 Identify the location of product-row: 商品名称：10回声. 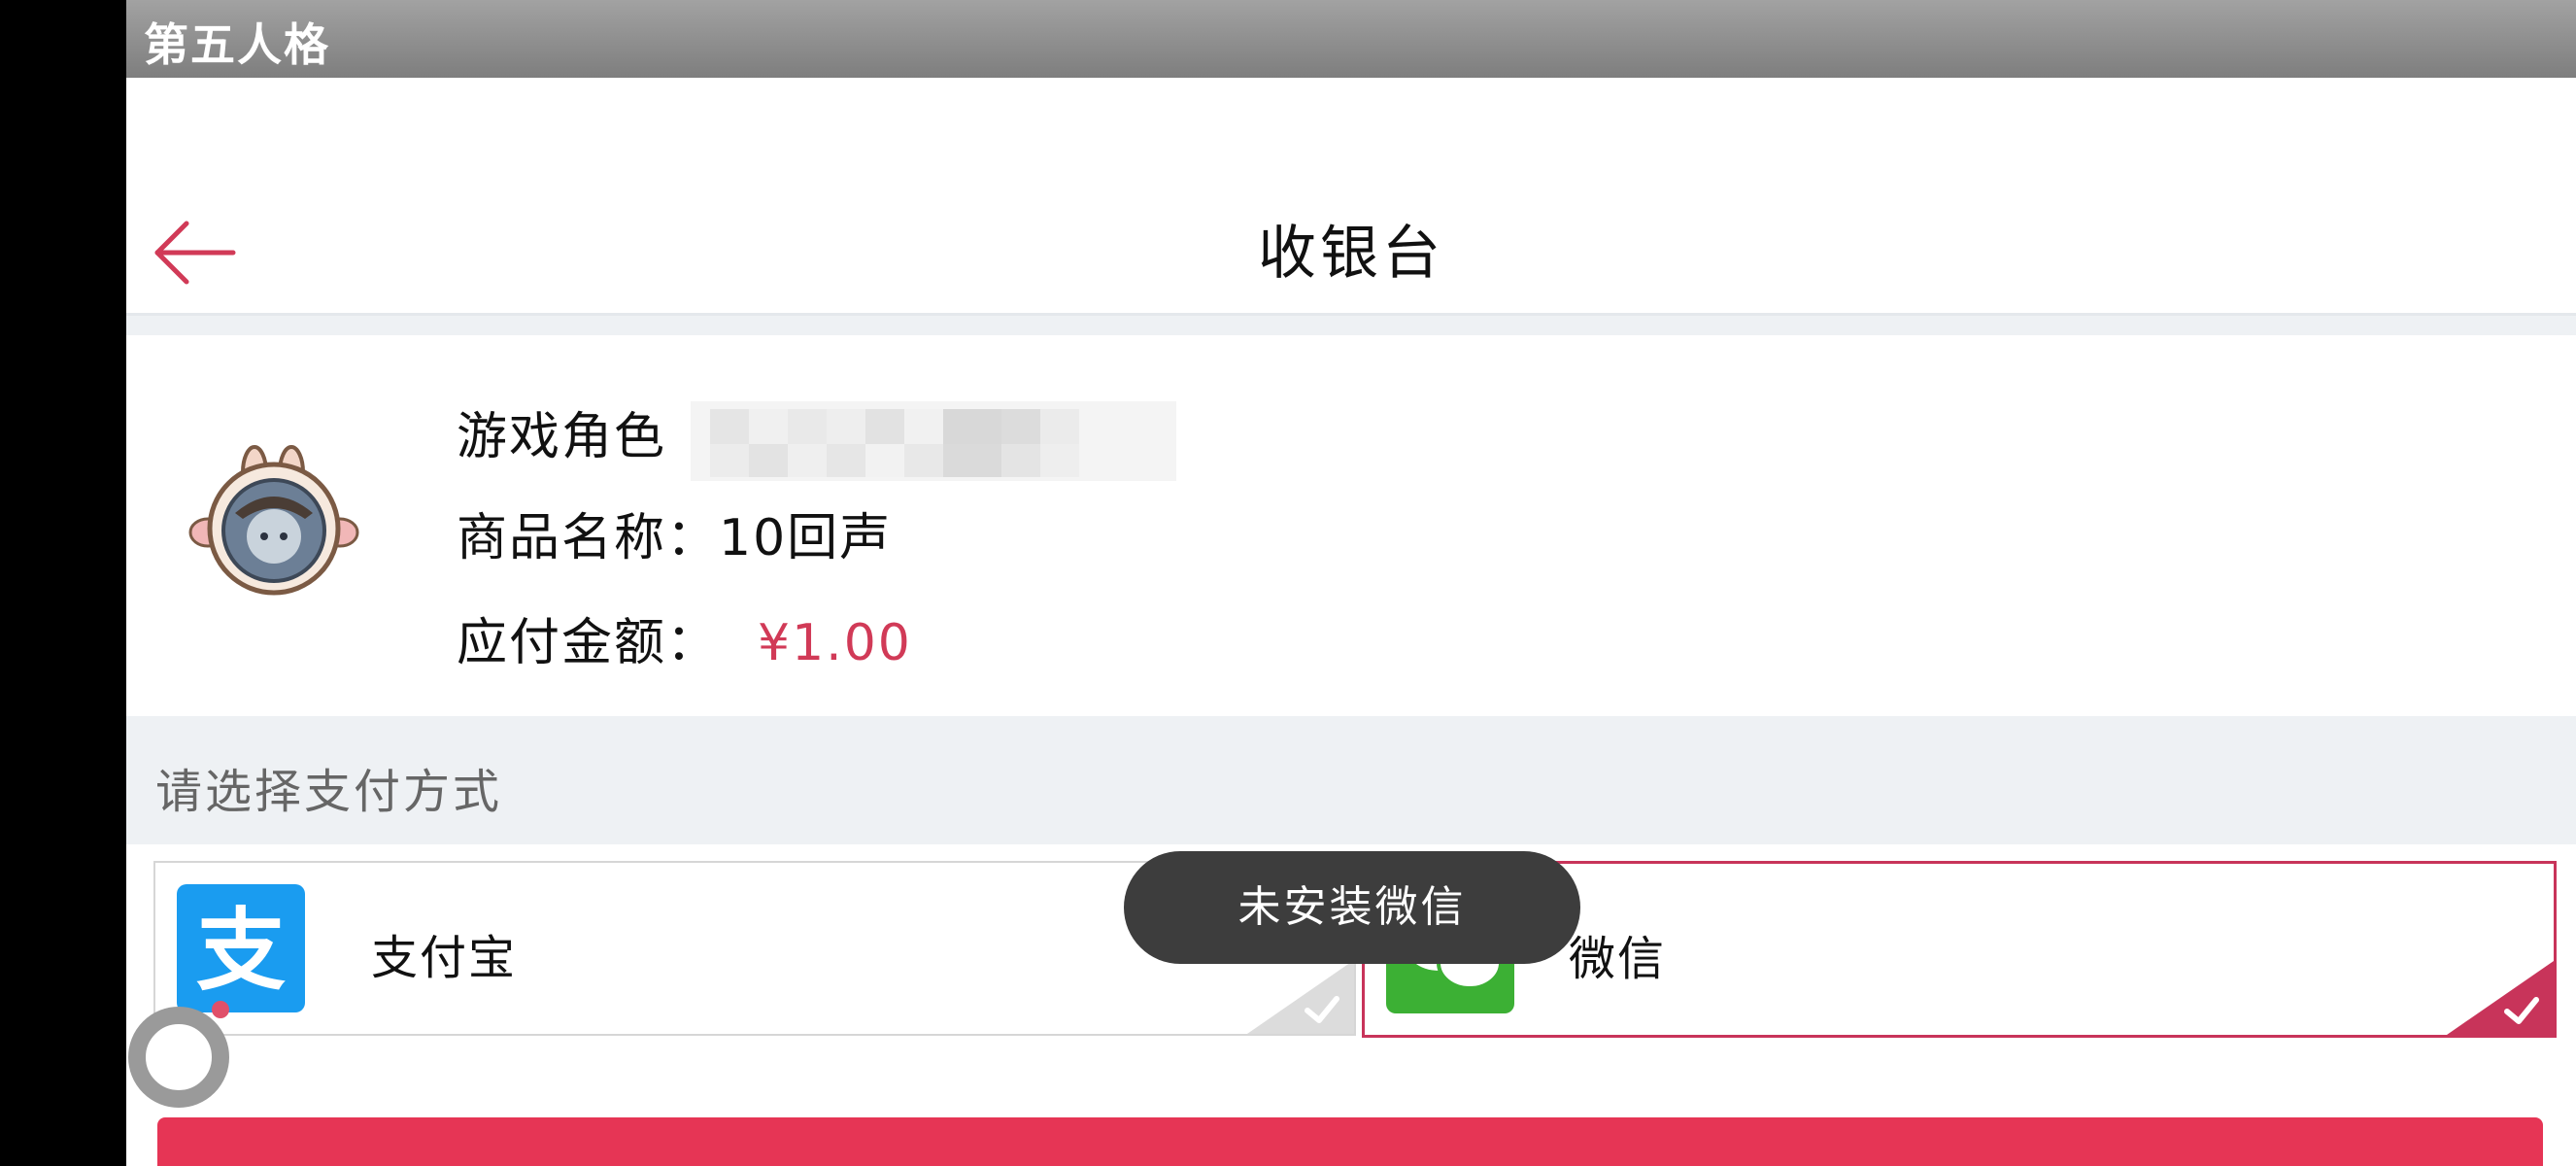
(674, 533).